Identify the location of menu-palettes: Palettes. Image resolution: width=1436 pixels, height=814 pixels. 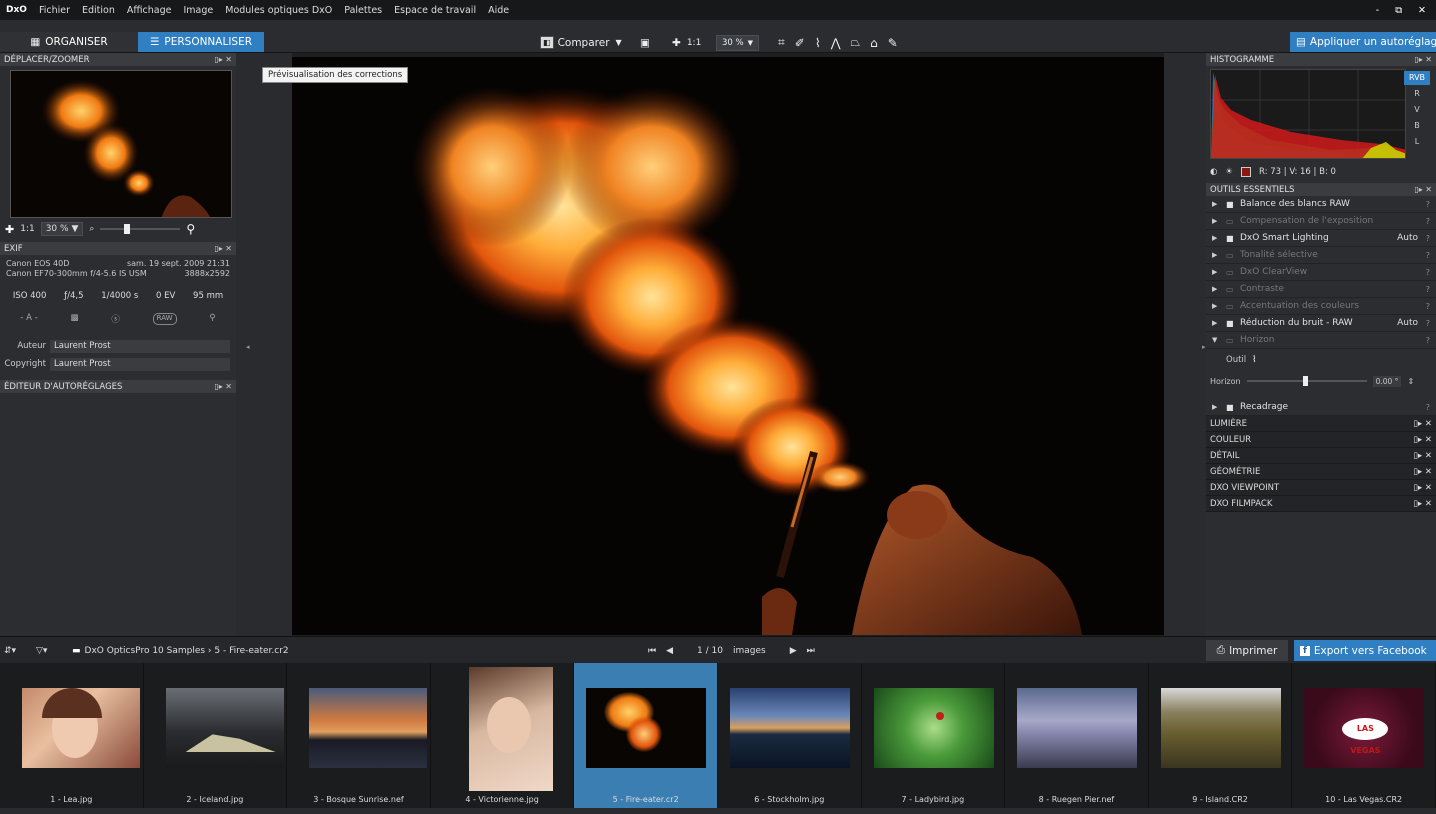
(363, 10).